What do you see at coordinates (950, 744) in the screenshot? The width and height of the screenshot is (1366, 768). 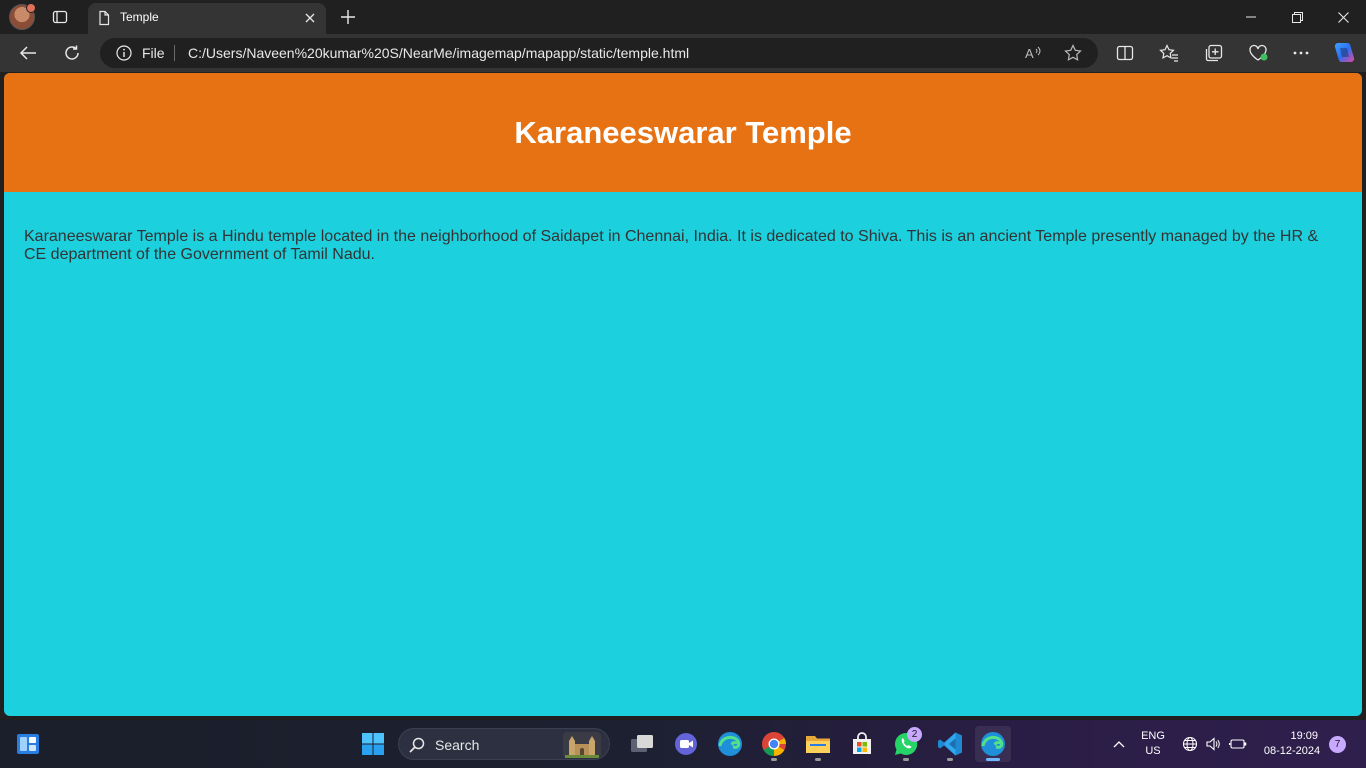 I see `vscode-icon` at bounding box center [950, 744].